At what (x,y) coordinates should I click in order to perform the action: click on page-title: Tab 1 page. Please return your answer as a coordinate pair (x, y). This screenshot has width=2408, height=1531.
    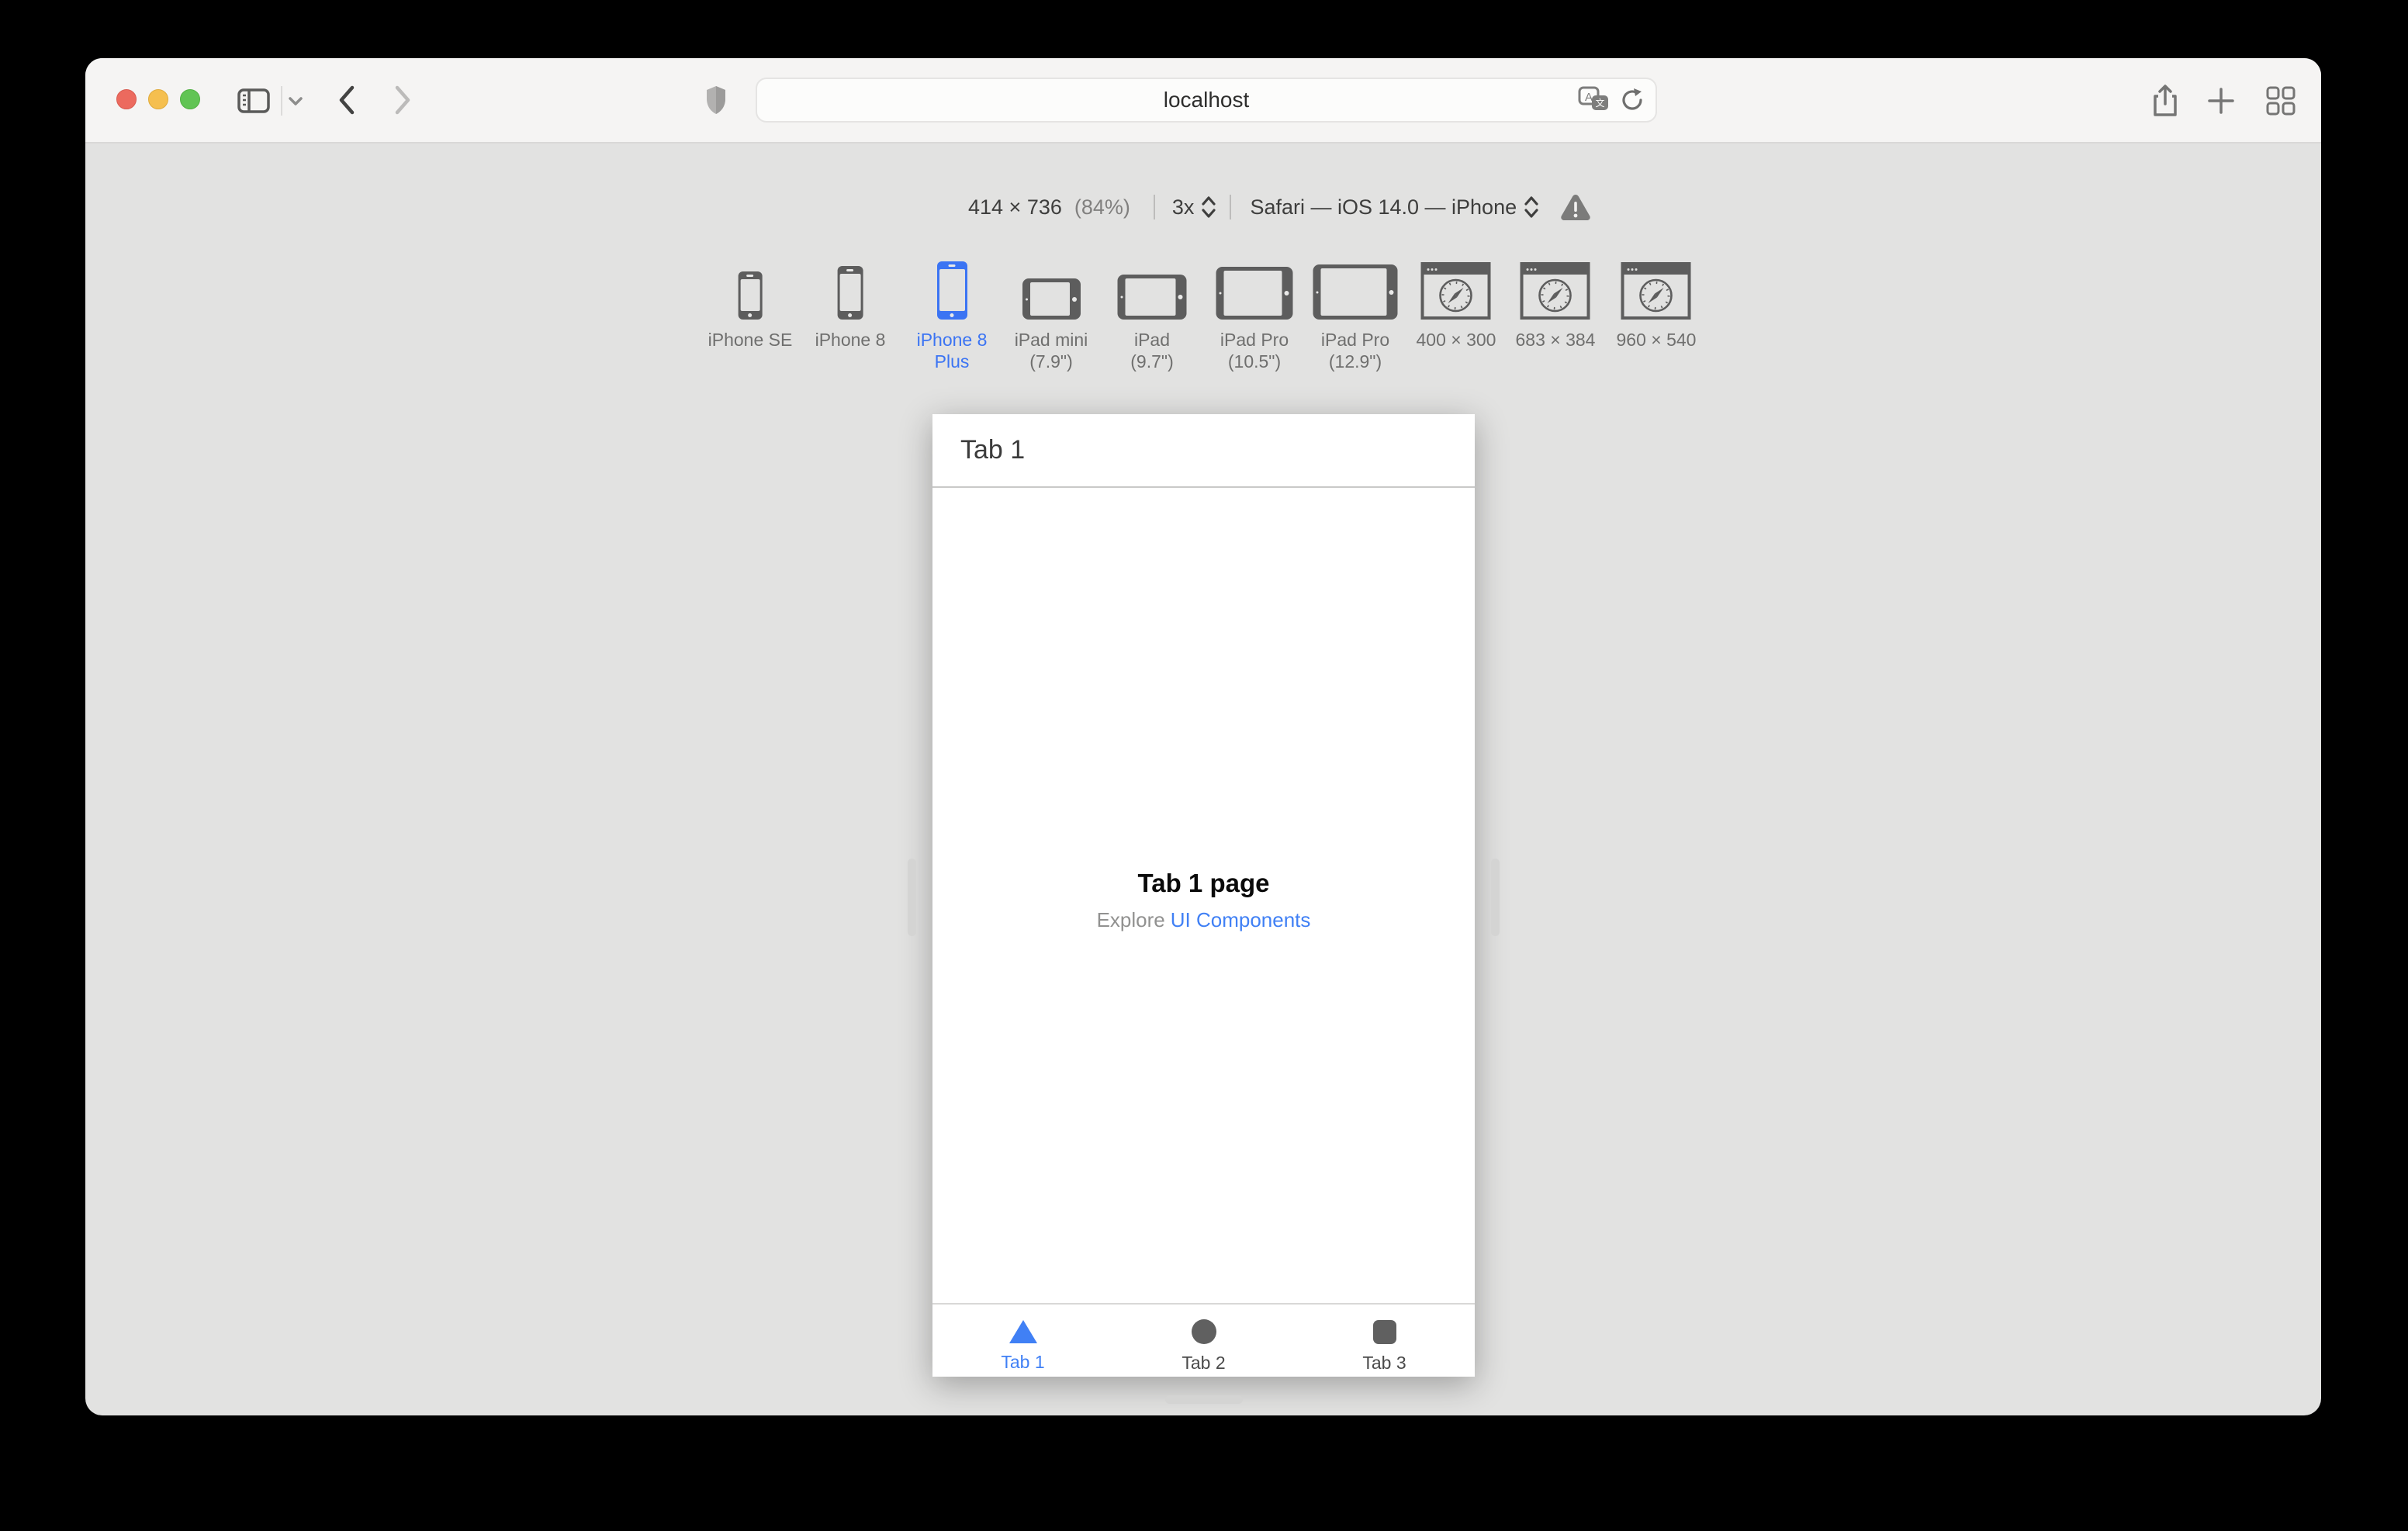
    Looking at the image, I should click on (1203, 883).